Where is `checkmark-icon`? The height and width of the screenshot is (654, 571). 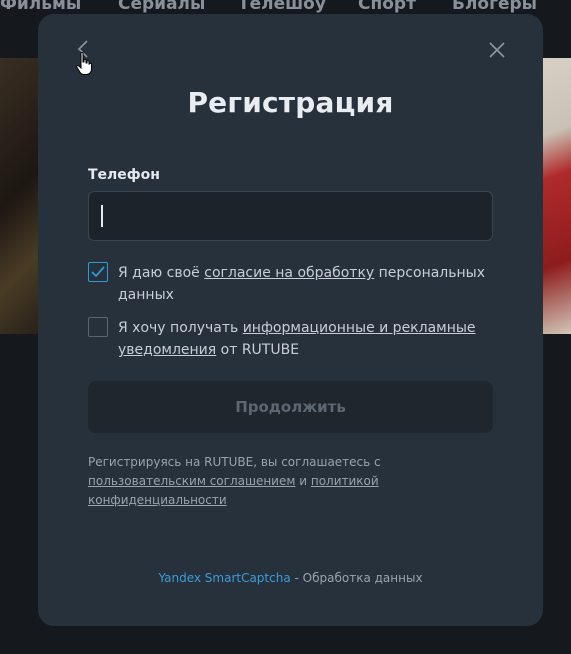
checkmark-icon is located at coordinates (98, 272).